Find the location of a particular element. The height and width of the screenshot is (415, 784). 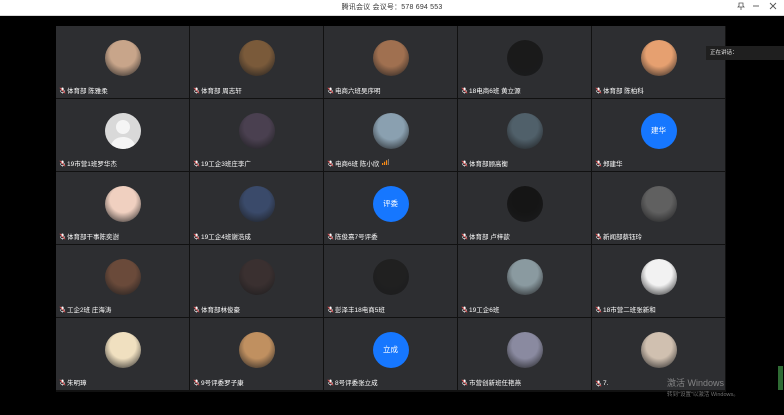

participant-name-label: 18市营二班张新和 is located at coordinates (629, 310).